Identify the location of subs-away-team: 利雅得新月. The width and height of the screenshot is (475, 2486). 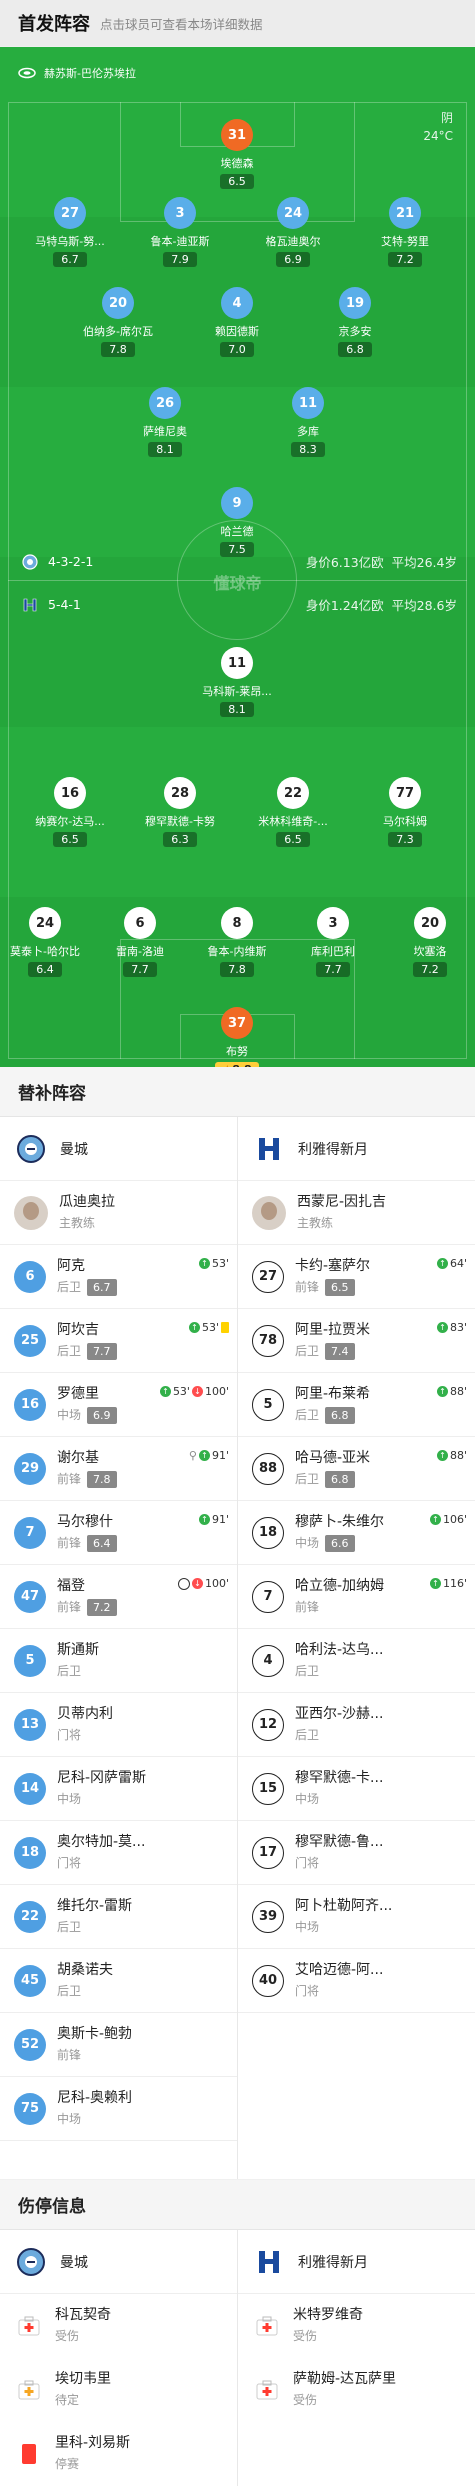
(356, 1149).